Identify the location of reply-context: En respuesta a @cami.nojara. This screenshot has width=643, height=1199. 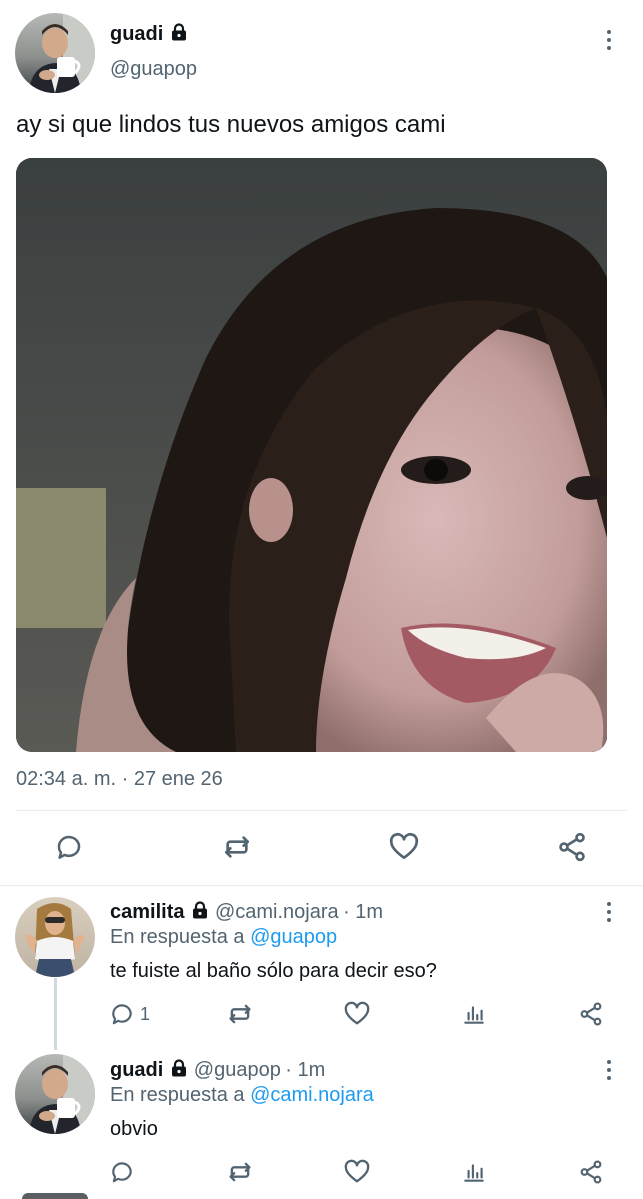
(242, 1095).